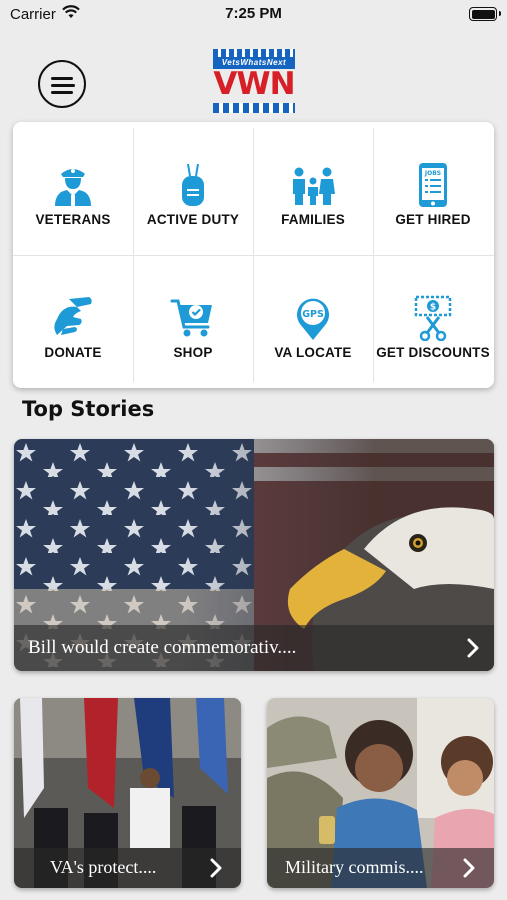  What do you see at coordinates (73, 219) in the screenshot?
I see `tile-label: VETERANS` at bounding box center [73, 219].